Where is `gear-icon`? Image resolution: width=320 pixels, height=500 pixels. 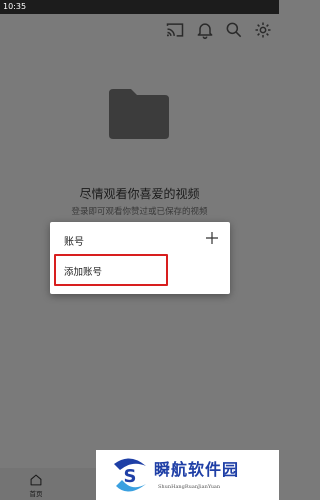
gear-icon is located at coordinates (263, 30).